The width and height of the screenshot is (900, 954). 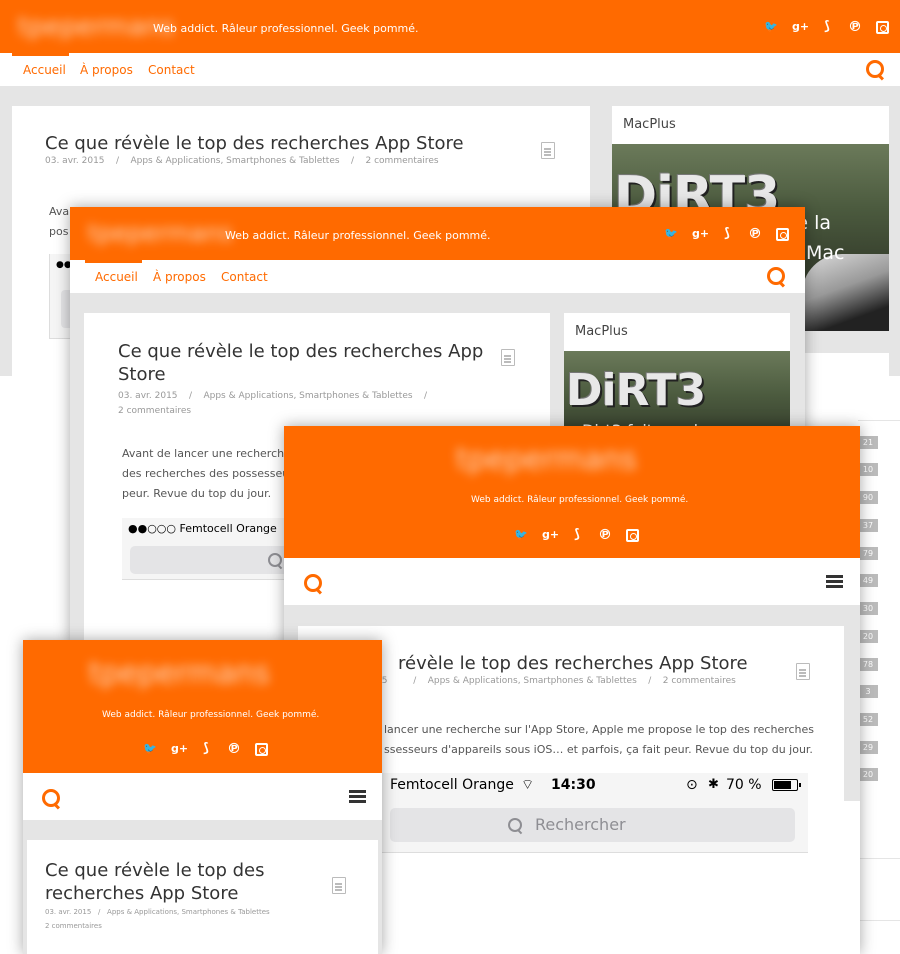 What do you see at coordinates (141, 893) in the screenshot?
I see `post-title-line-2: recherches App Store` at bounding box center [141, 893].